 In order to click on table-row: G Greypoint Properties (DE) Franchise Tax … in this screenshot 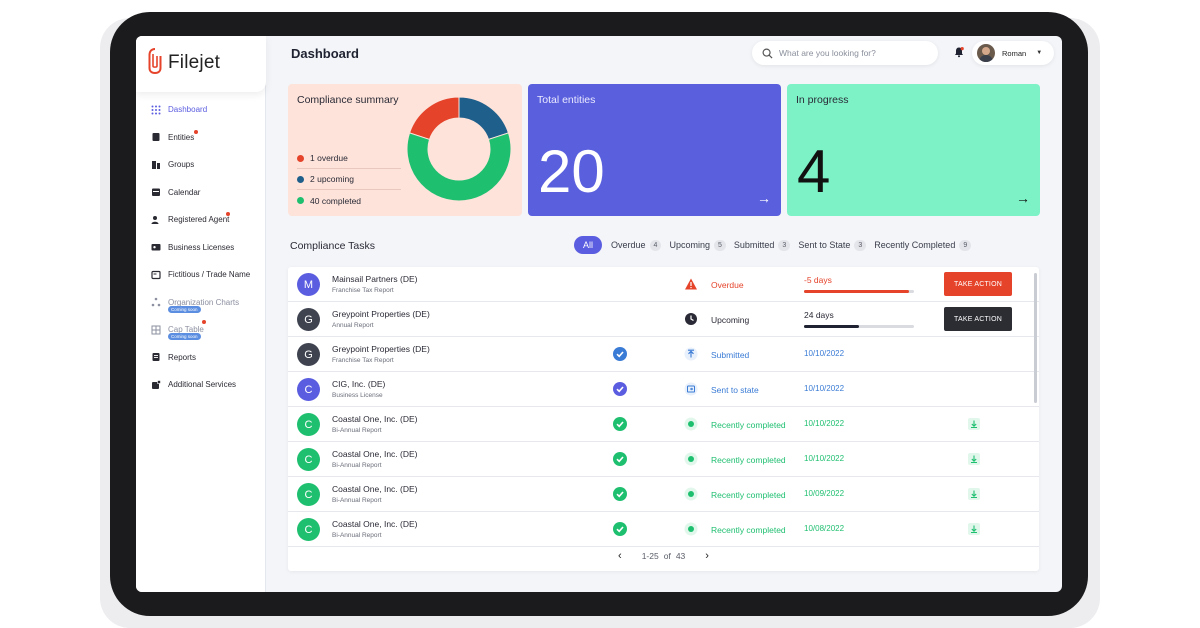, I will do `click(663, 354)`.